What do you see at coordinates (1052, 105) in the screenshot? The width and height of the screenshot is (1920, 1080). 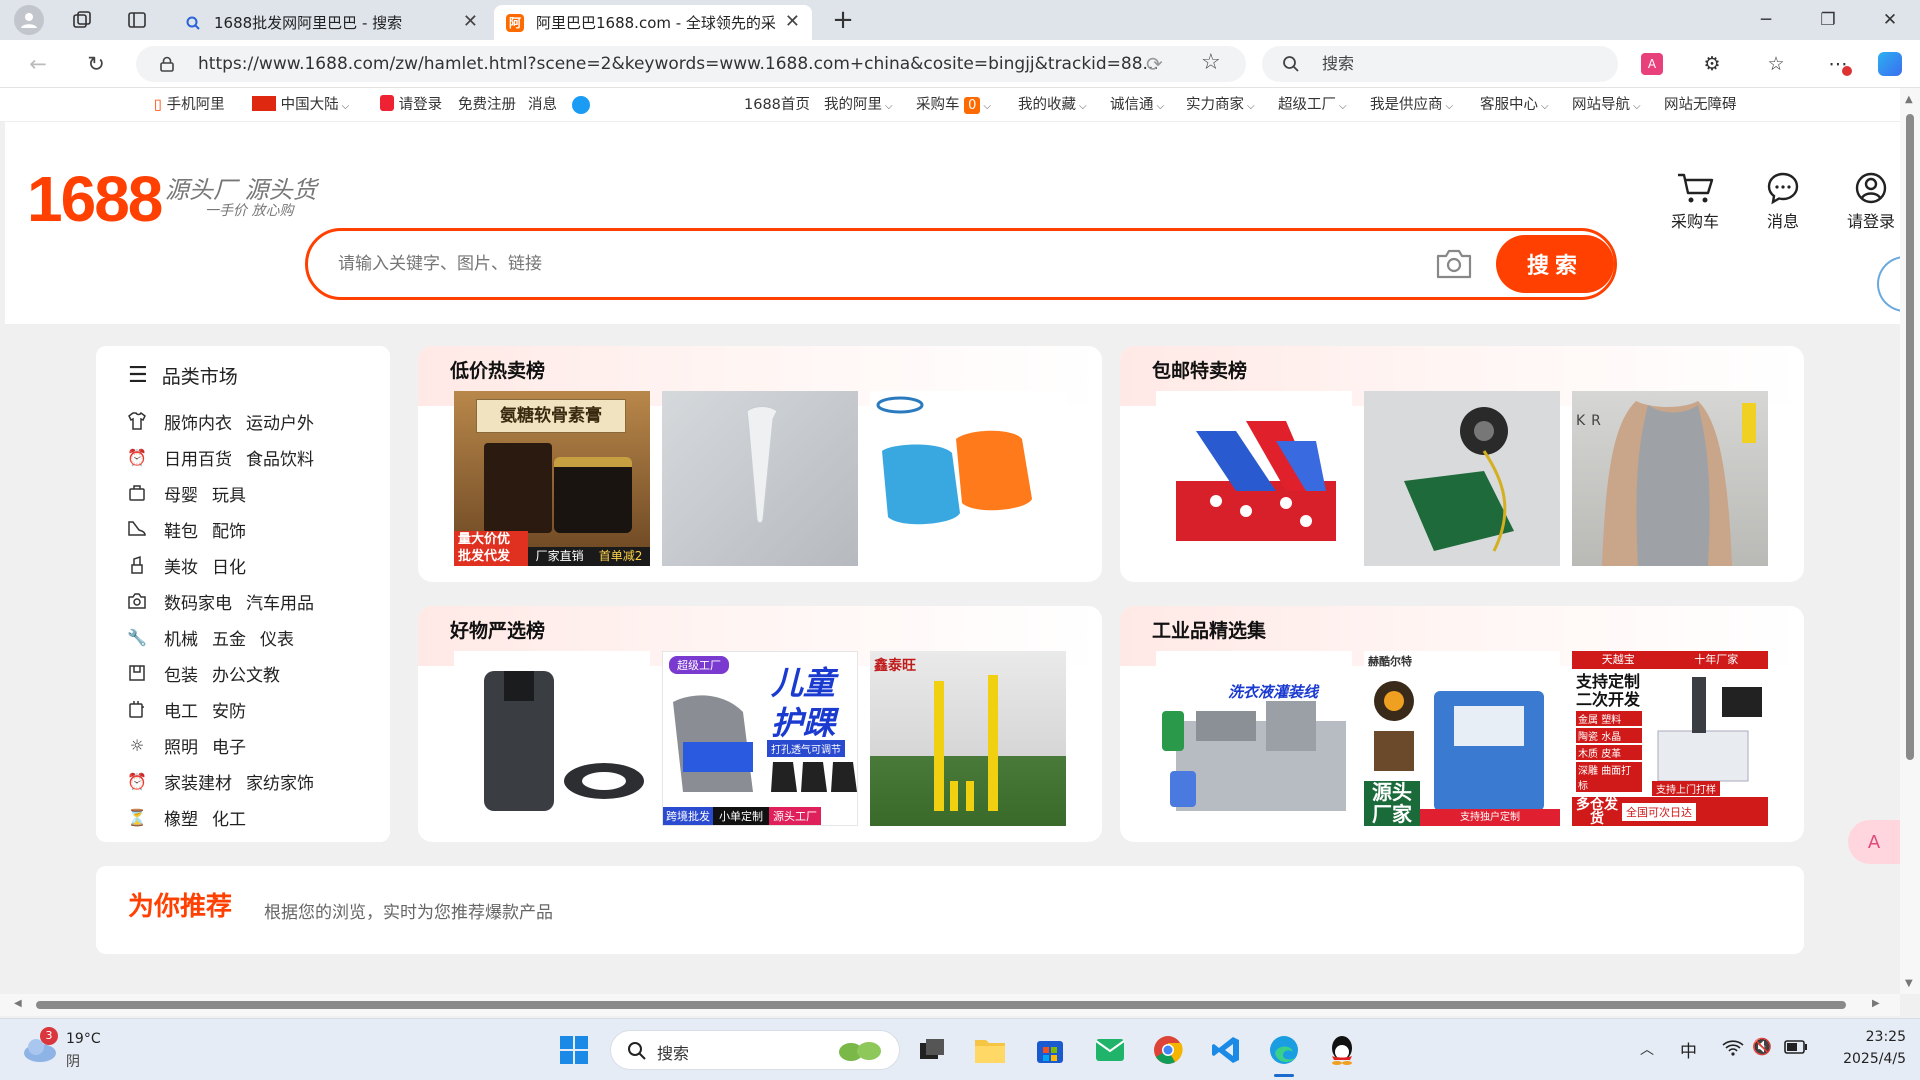 I see `nav-favorites: 我的收藏 ⌵` at bounding box center [1052, 105].